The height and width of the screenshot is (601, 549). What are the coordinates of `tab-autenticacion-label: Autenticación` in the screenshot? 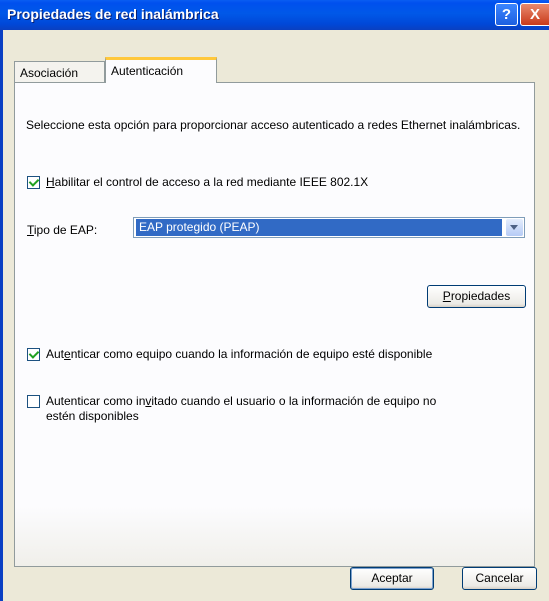 It's located at (147, 71).